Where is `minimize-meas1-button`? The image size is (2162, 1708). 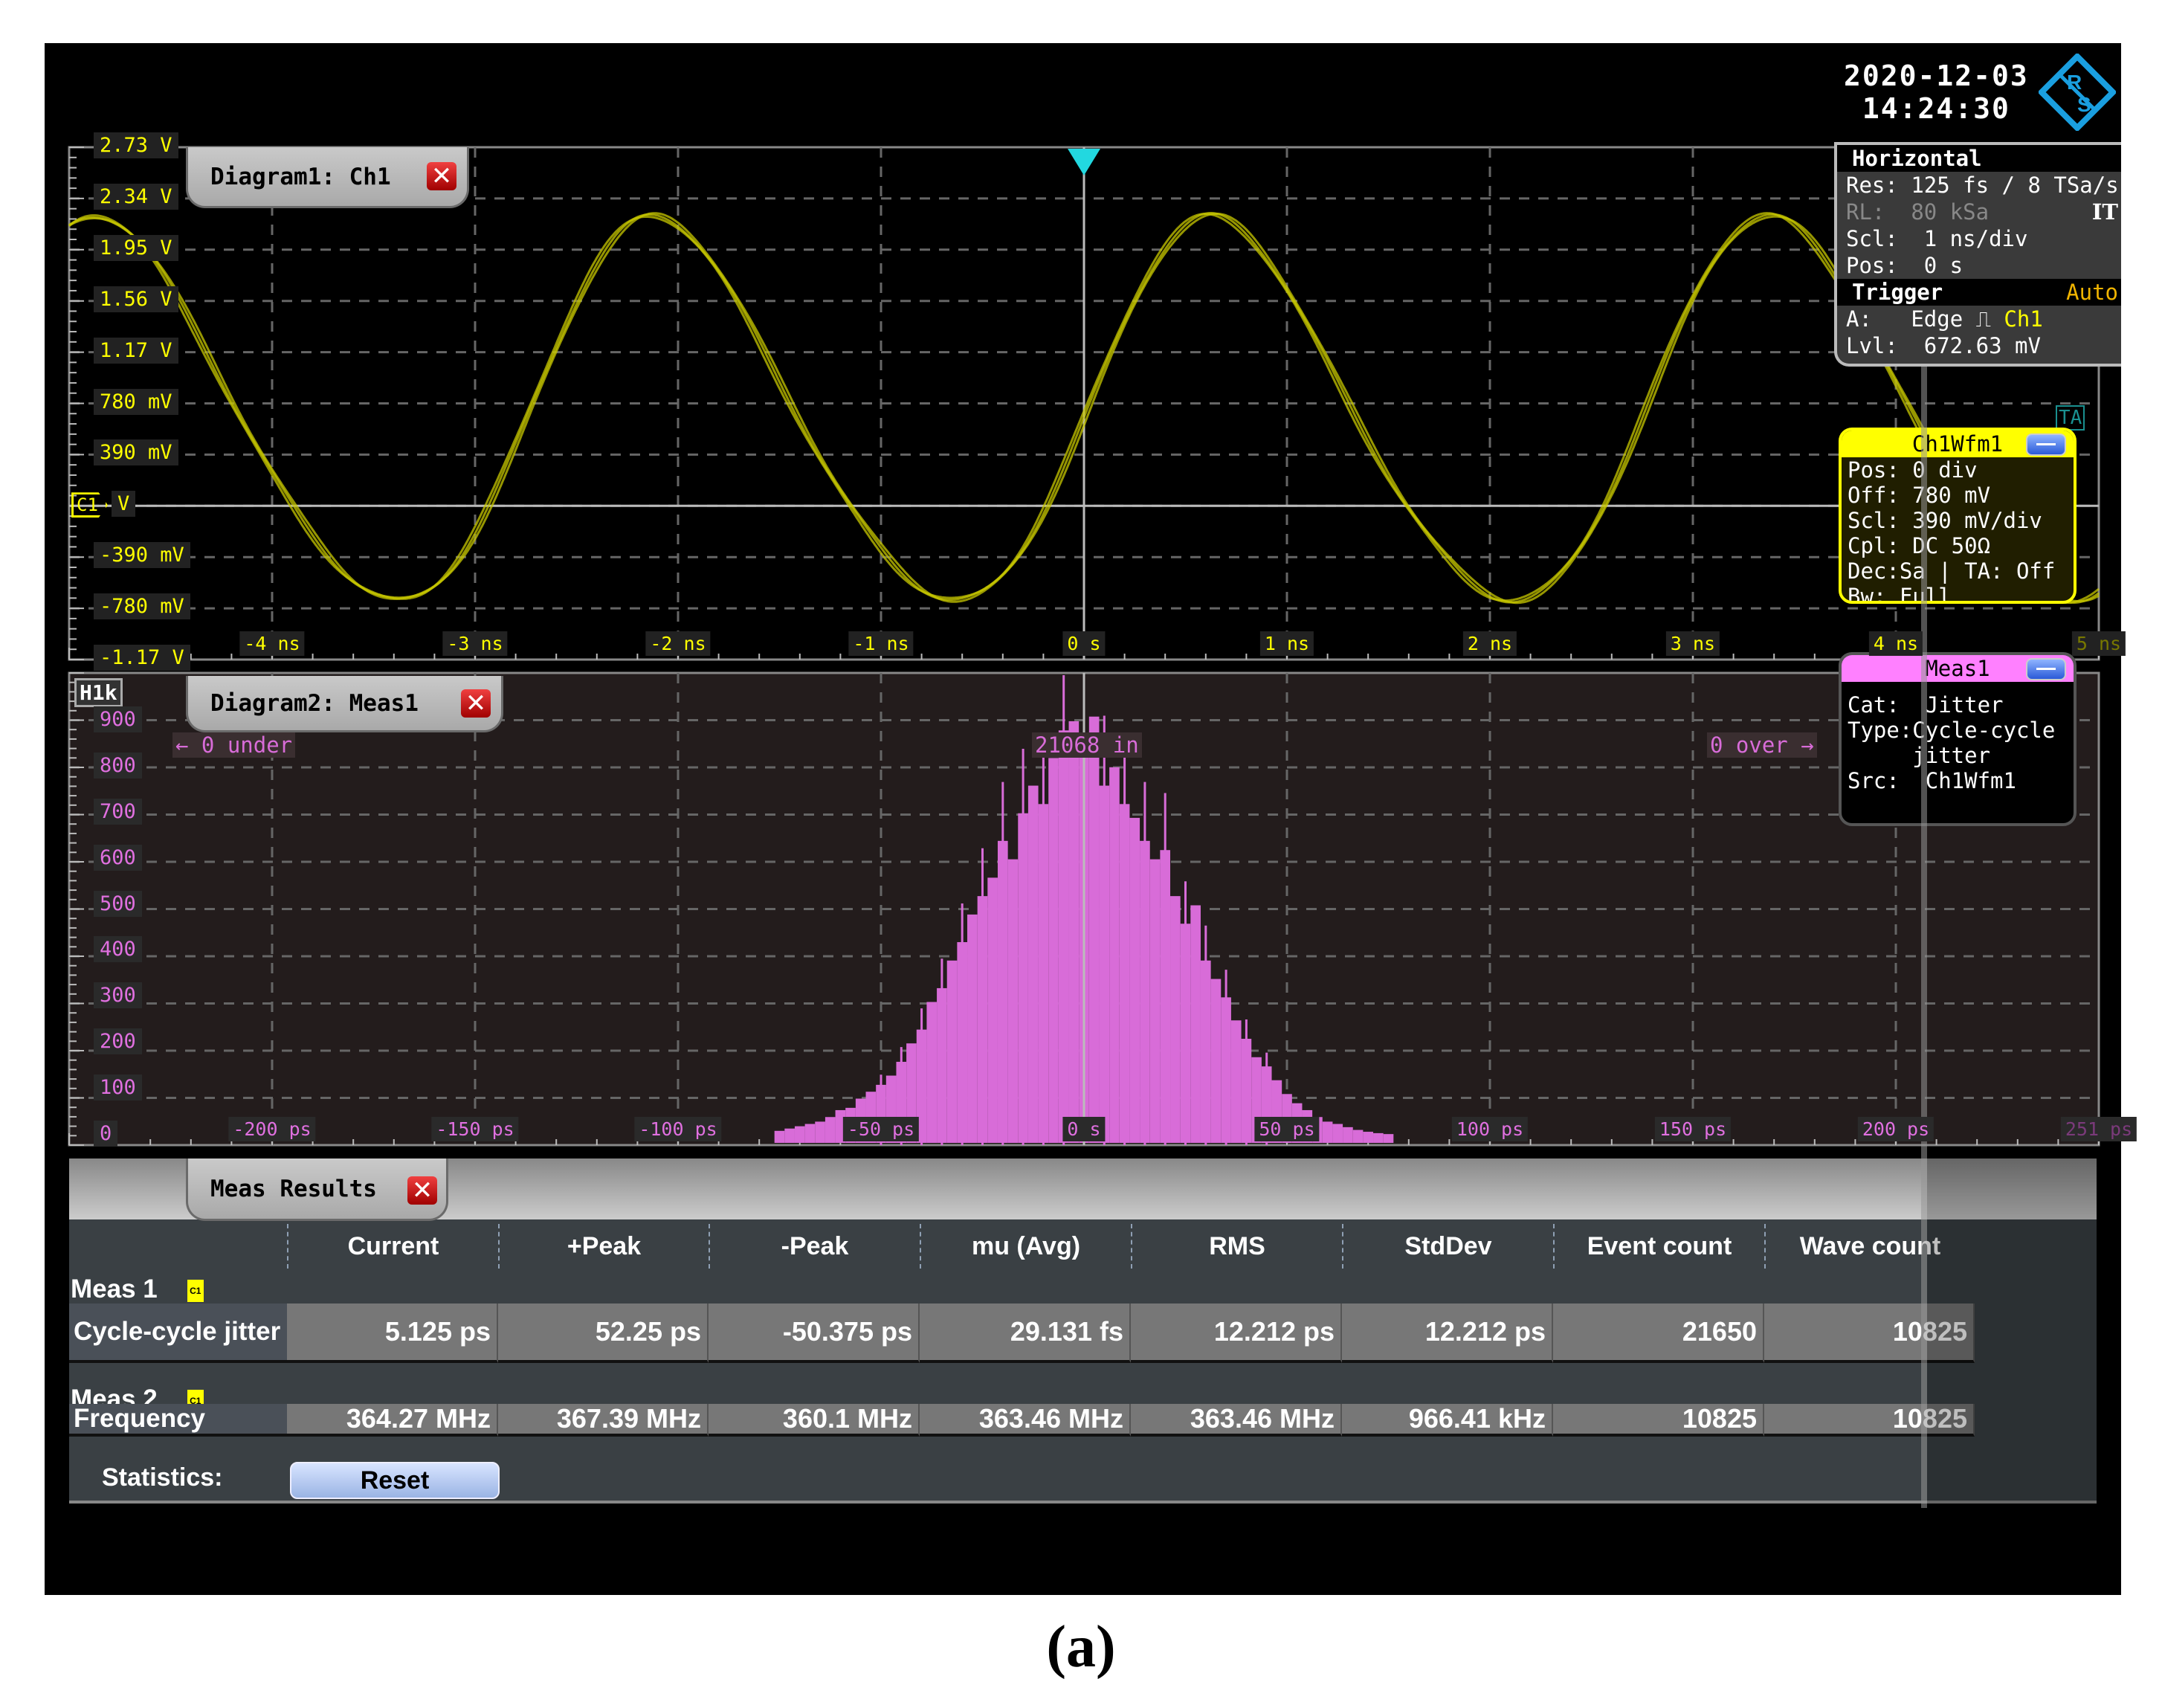
minimize-meas1-button is located at coordinates (2046, 669).